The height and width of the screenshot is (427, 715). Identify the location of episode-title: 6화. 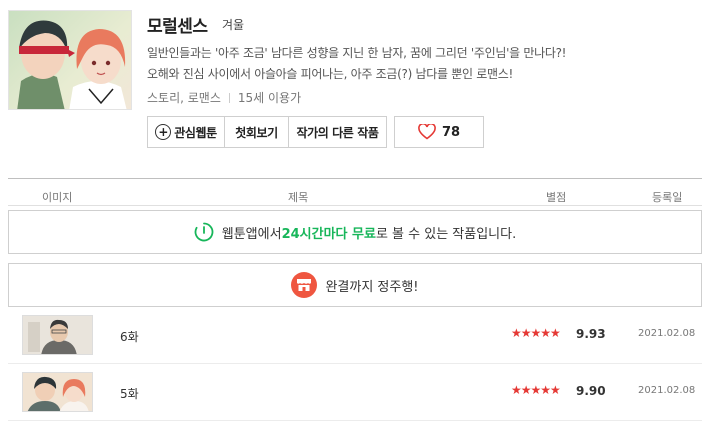
(129, 336).